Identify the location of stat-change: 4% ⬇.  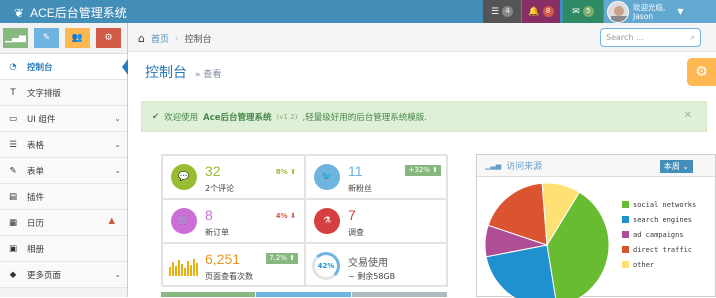
(285, 216).